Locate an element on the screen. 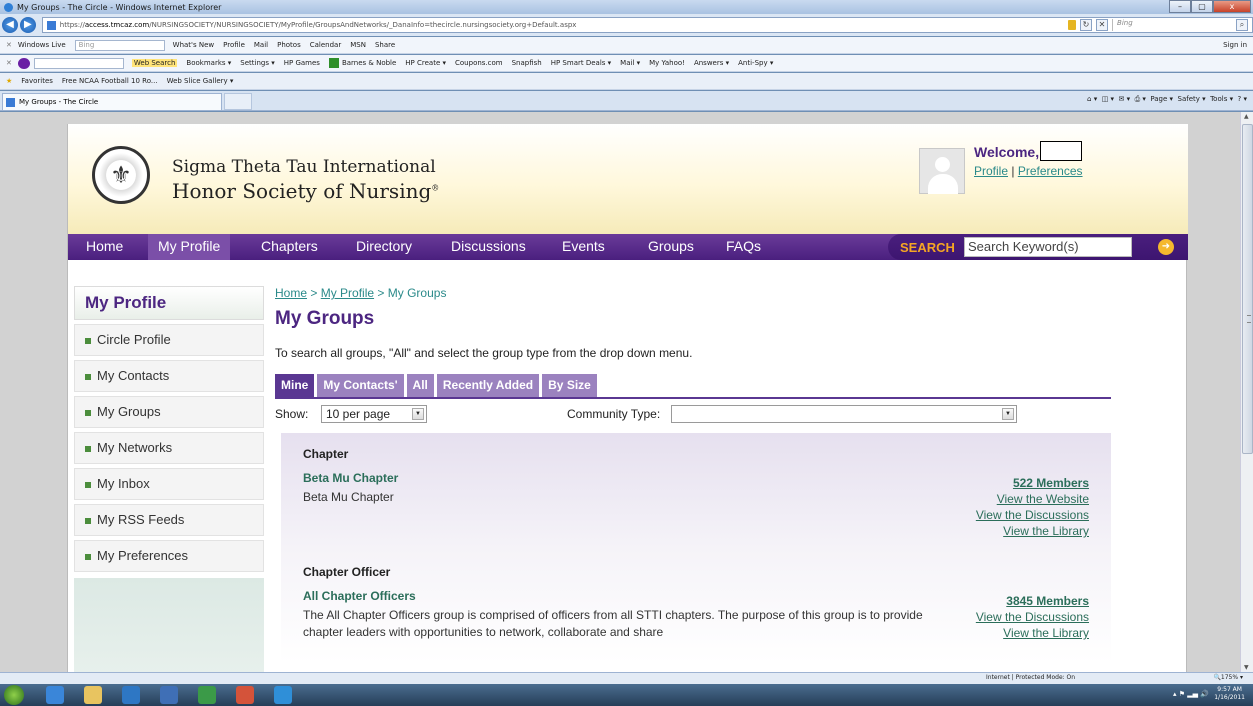 The height and width of the screenshot is (706, 1253). lock-icon is located at coordinates (1072, 25).